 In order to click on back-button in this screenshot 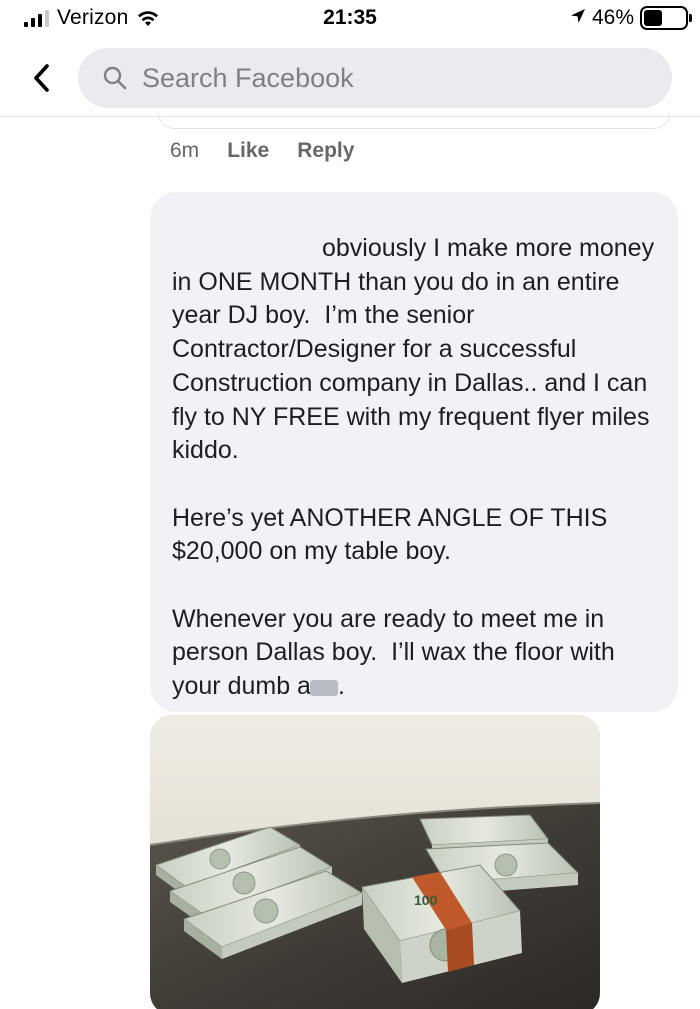, I will do `click(41, 78)`.